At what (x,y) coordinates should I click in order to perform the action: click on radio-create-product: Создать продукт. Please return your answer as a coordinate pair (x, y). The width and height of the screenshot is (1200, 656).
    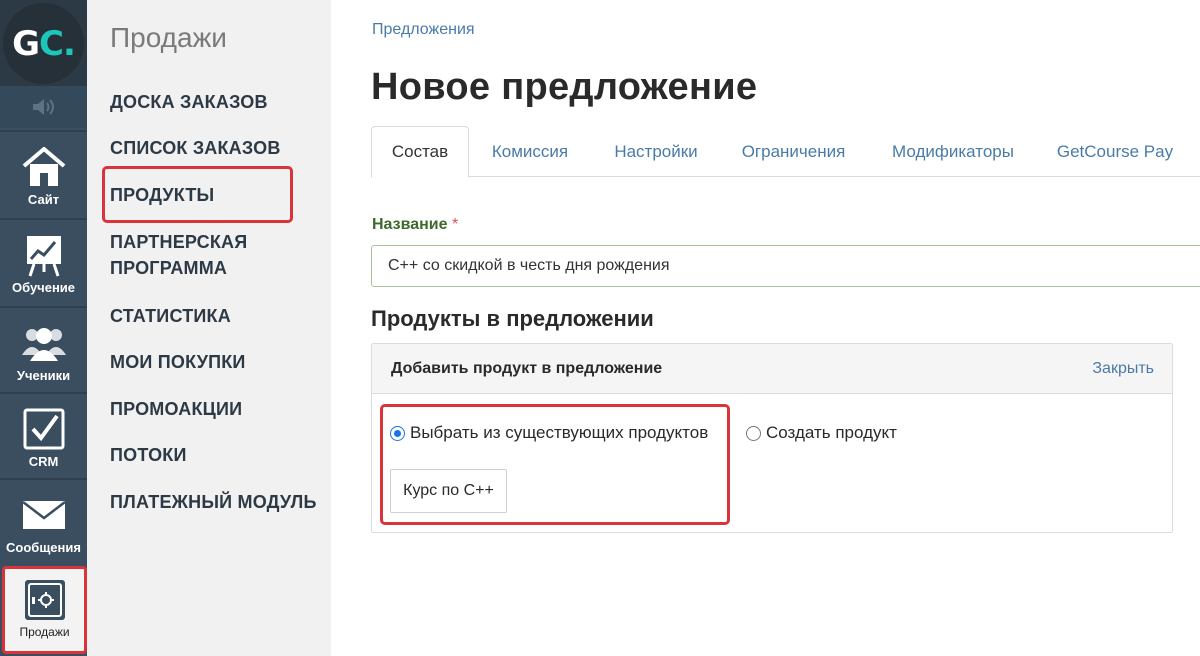
    Looking at the image, I should click on (821, 433).